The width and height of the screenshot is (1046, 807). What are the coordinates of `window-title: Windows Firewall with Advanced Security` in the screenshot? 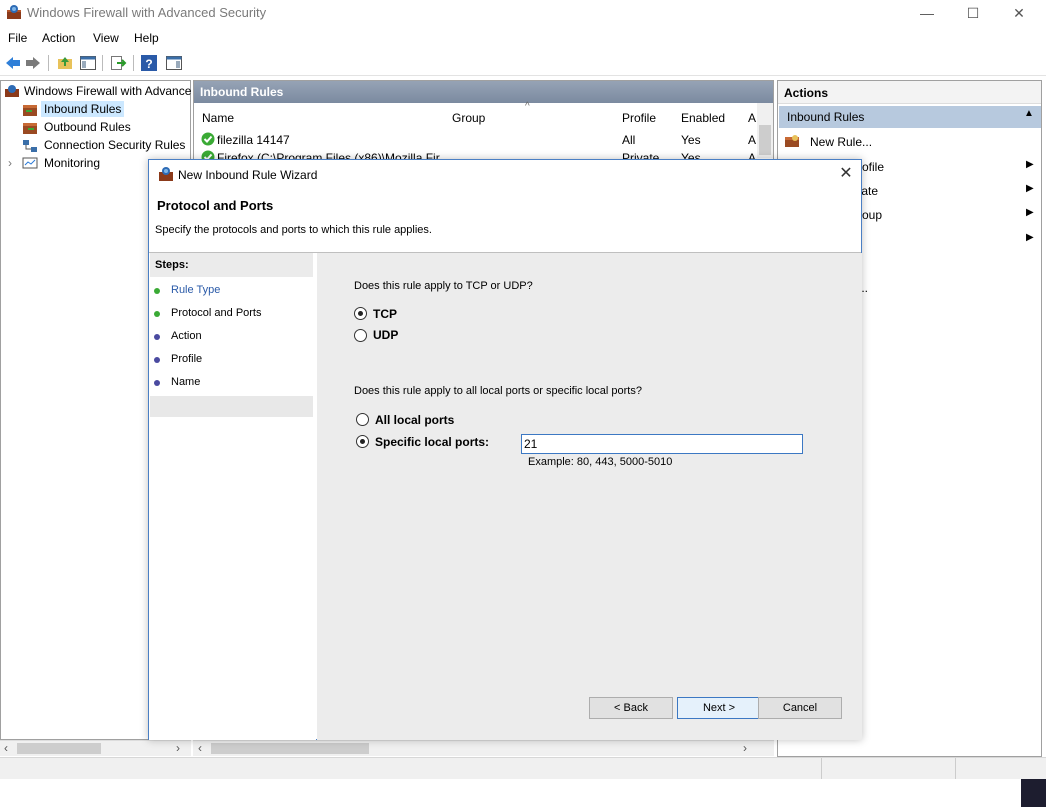 It's located at (147, 12).